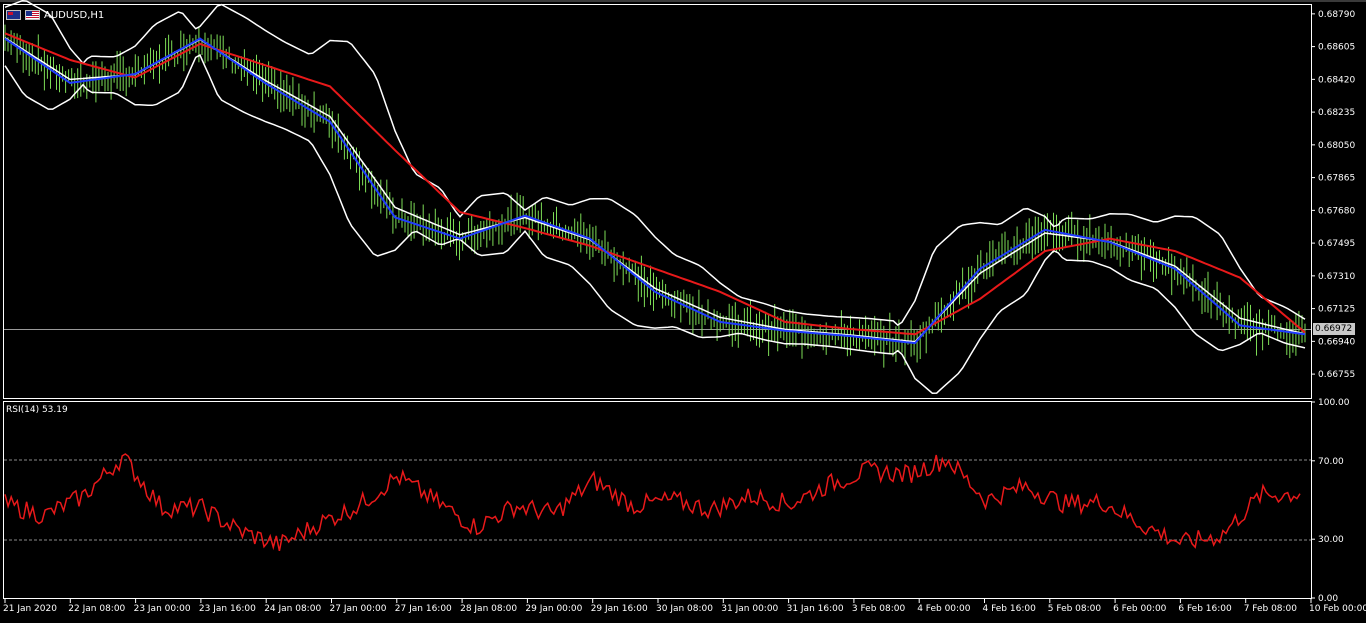 This screenshot has width=1366, height=623. What do you see at coordinates (96, 609) in the screenshot?
I see `time-axis-label: 22 Jan 08:00` at bounding box center [96, 609].